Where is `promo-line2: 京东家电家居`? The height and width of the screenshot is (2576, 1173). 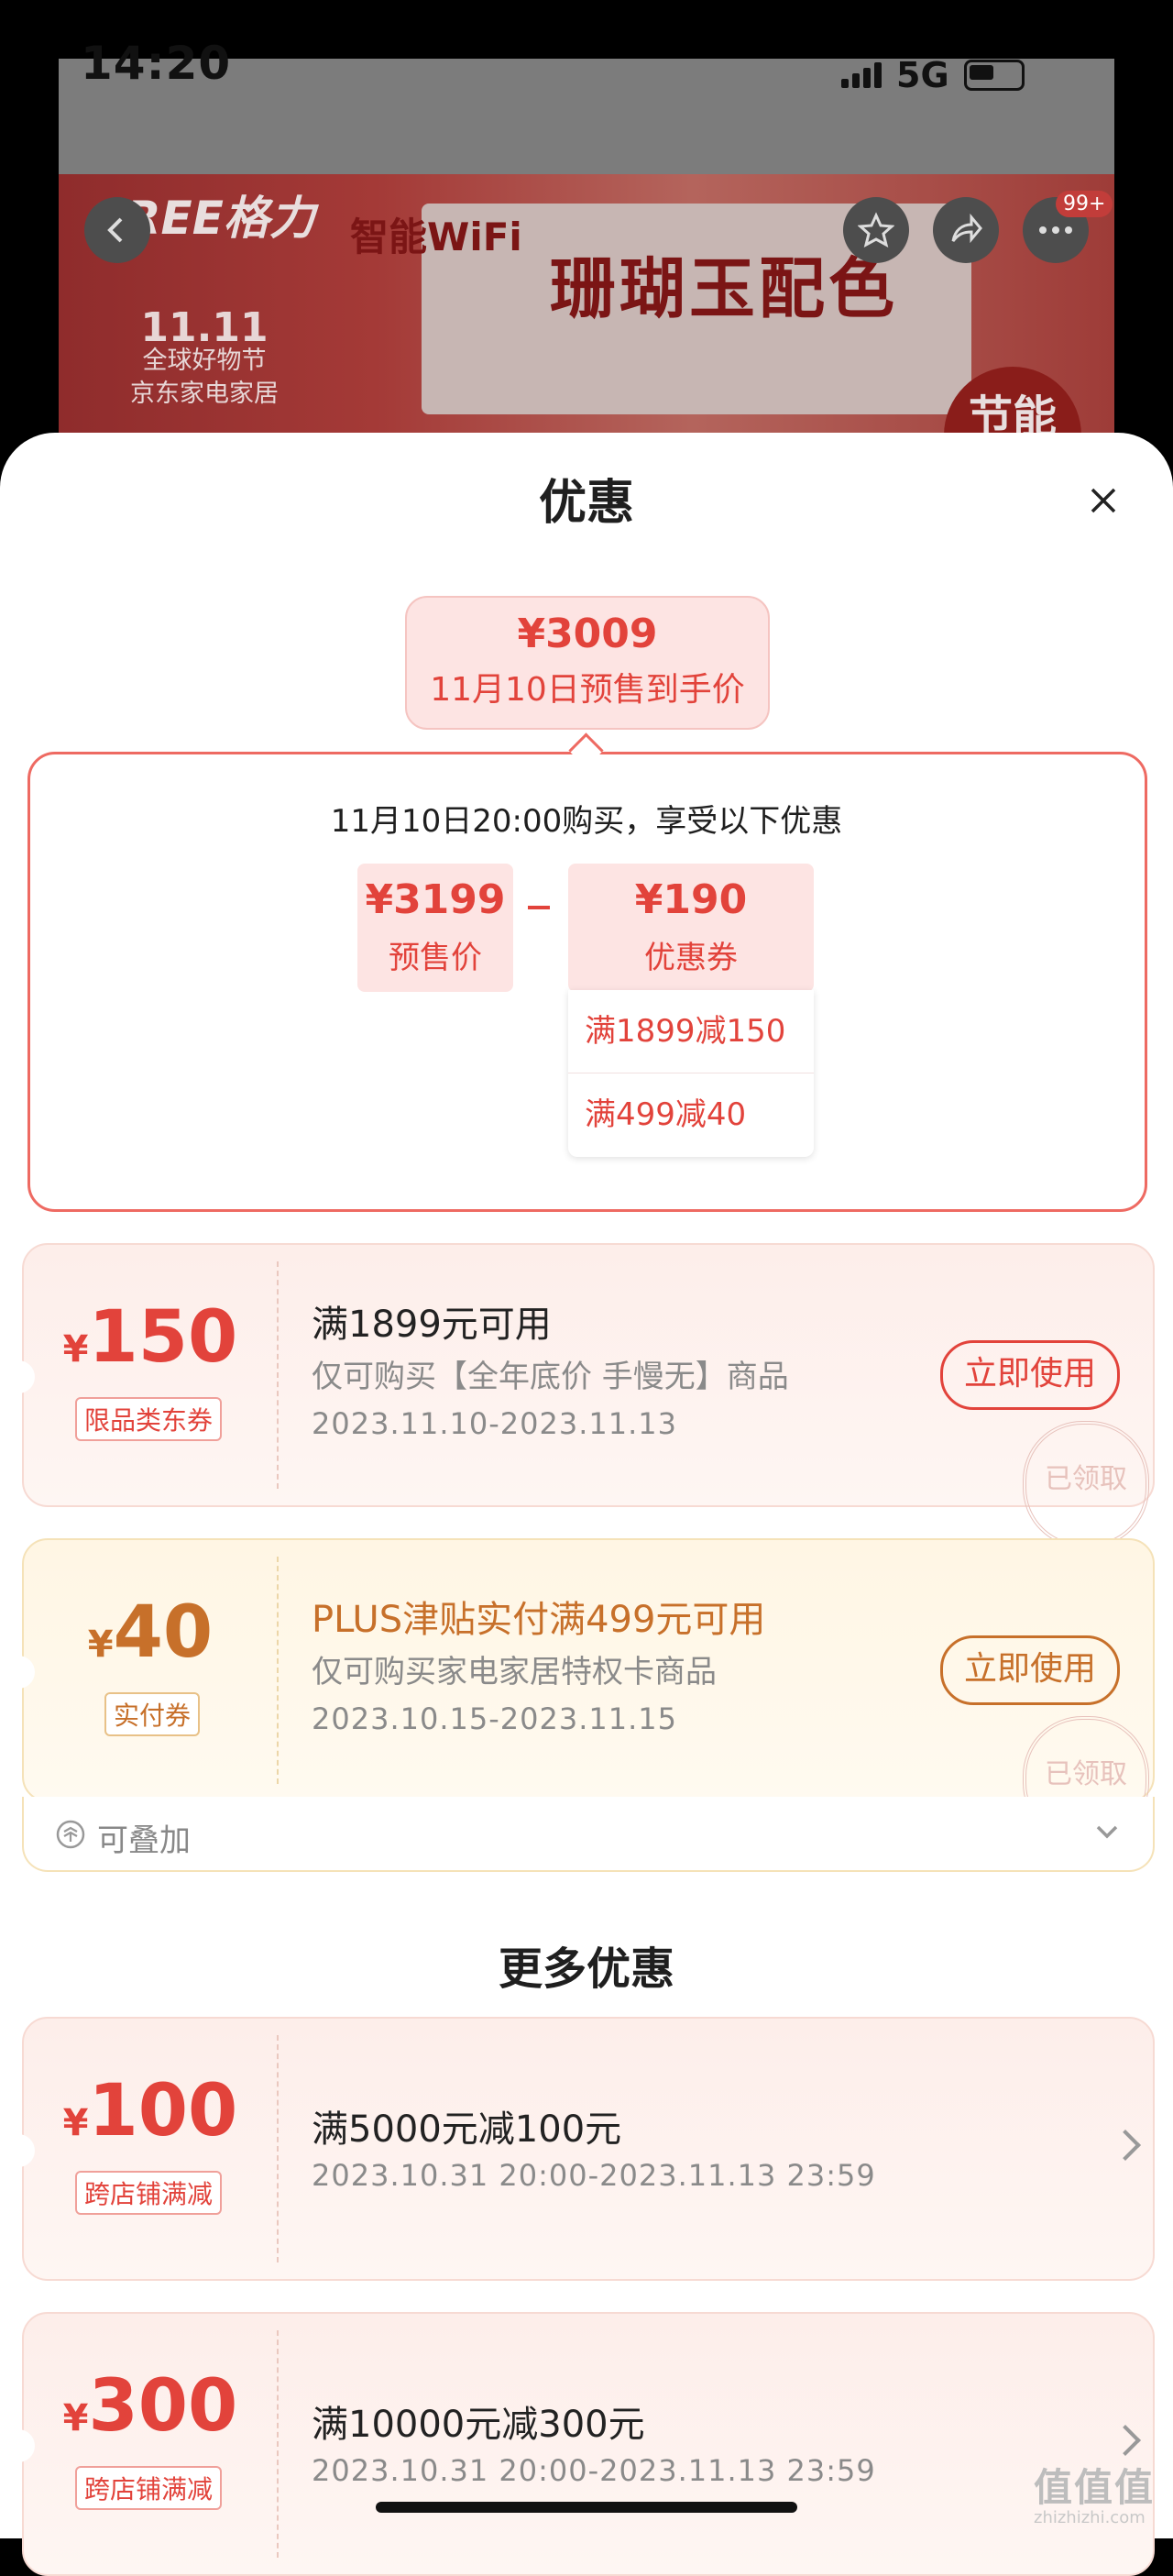
promo-line2: 京东家电家居 is located at coordinates (204, 394).